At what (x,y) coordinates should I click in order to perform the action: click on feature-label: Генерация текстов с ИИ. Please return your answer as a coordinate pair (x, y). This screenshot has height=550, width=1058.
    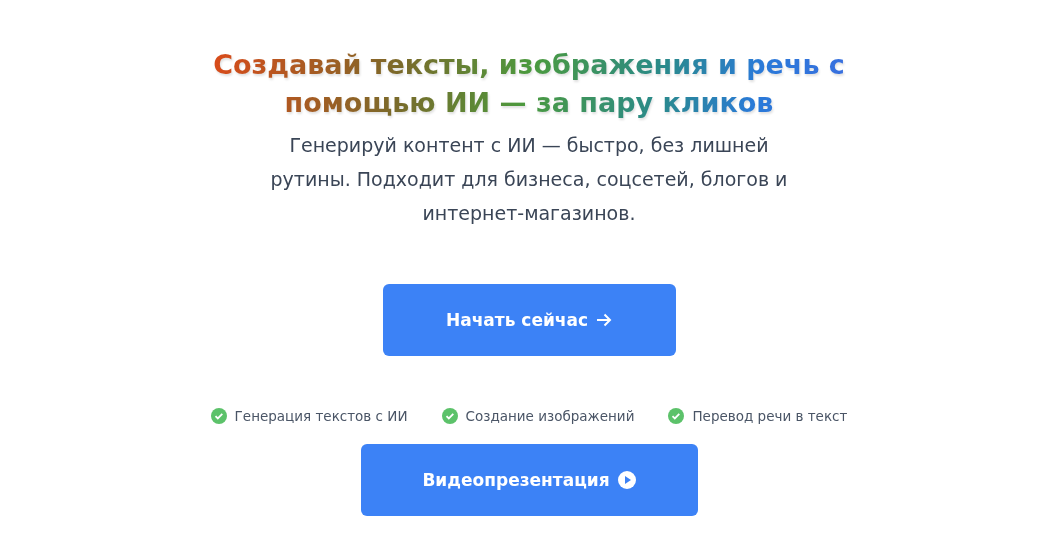
    Looking at the image, I should click on (321, 416).